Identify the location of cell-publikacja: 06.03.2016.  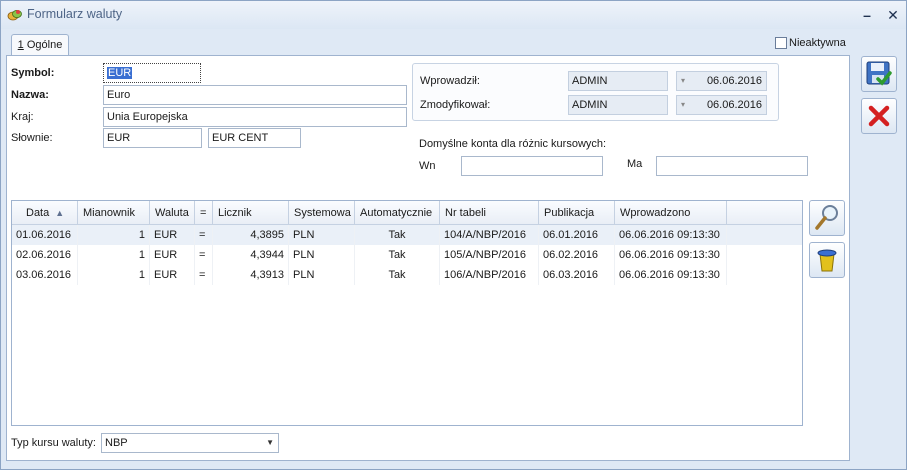
(577, 275).